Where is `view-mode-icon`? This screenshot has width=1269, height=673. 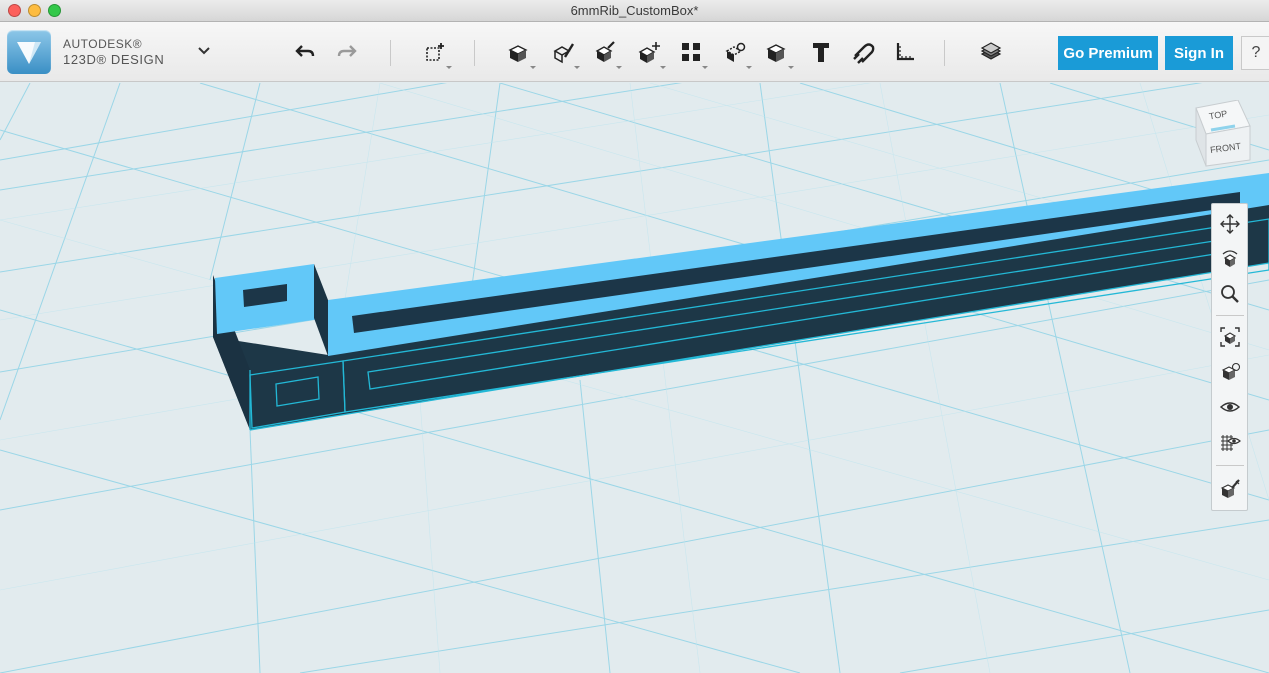
view-mode-icon is located at coordinates (1230, 372).